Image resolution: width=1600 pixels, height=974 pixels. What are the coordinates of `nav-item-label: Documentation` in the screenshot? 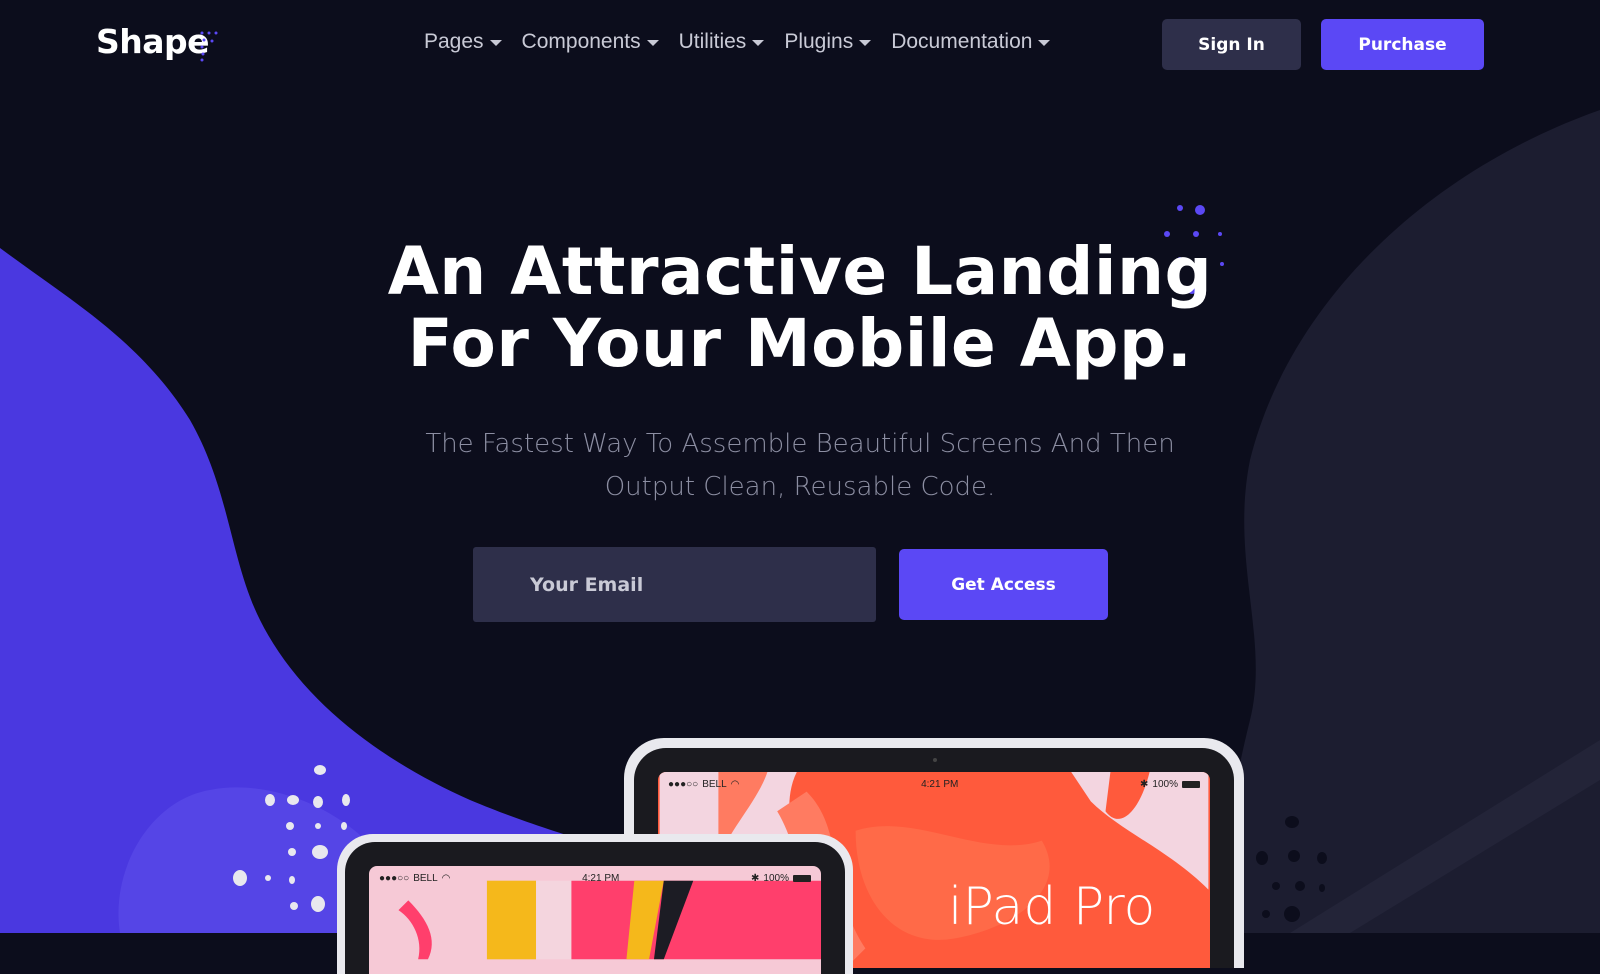 It's located at (962, 41).